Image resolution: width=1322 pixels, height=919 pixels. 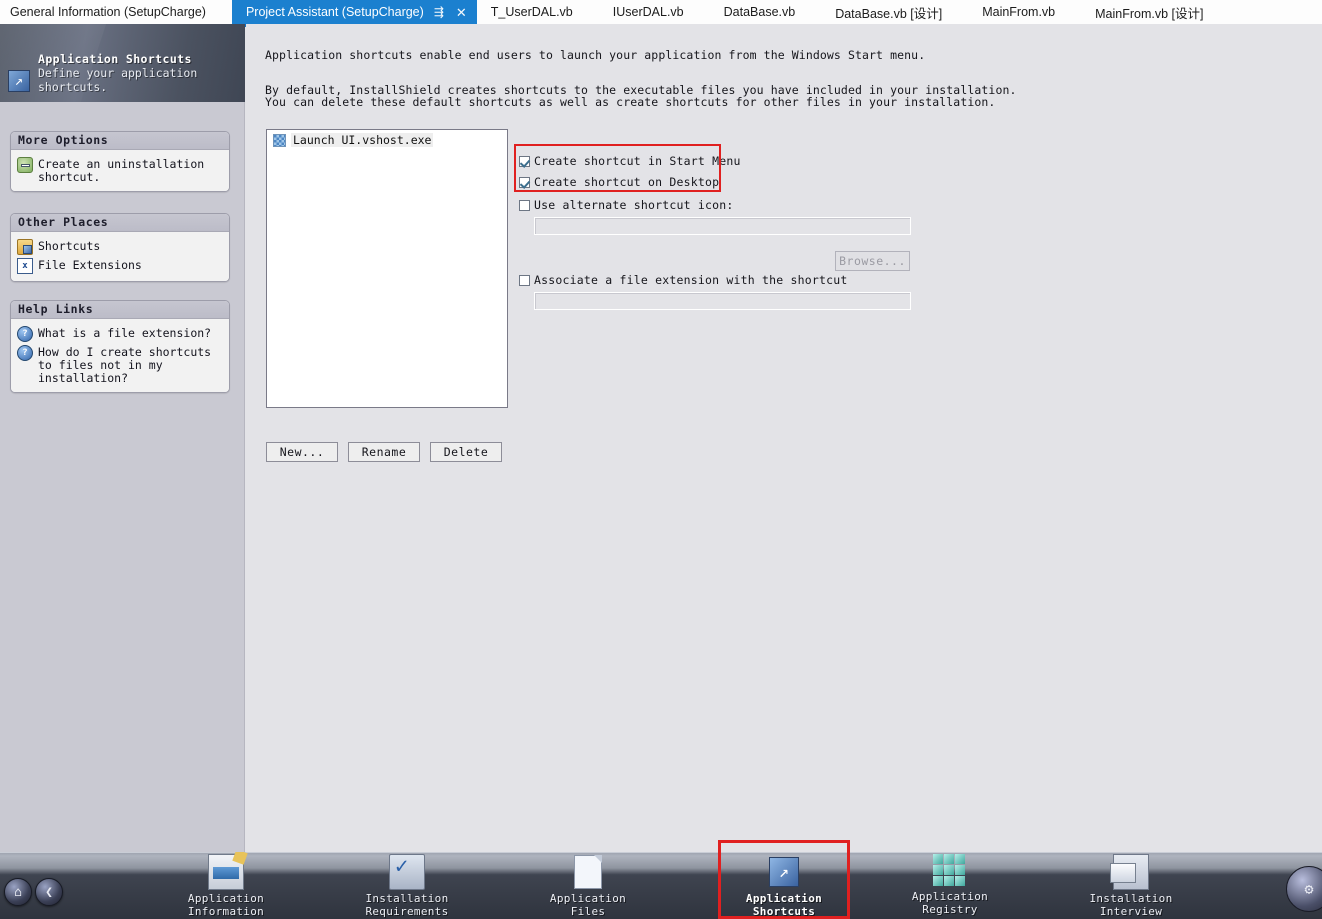 I want to click on tab-label: DataBase.vb [设计], so click(x=889, y=13).